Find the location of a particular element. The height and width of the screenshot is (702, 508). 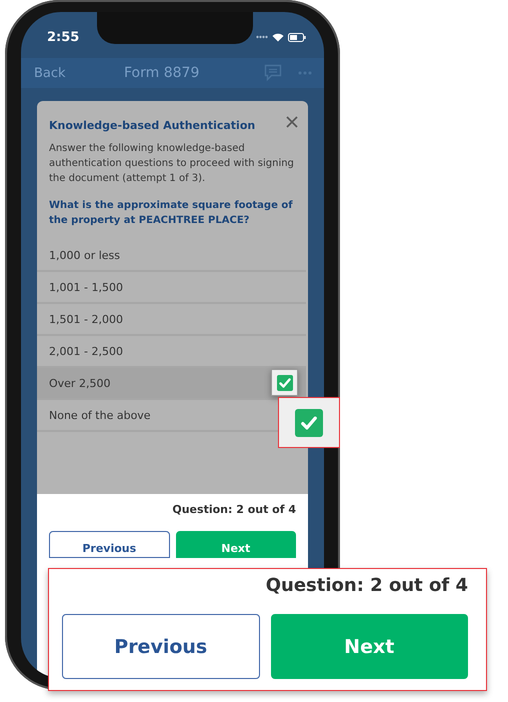

signal-icon is located at coordinates (262, 37).